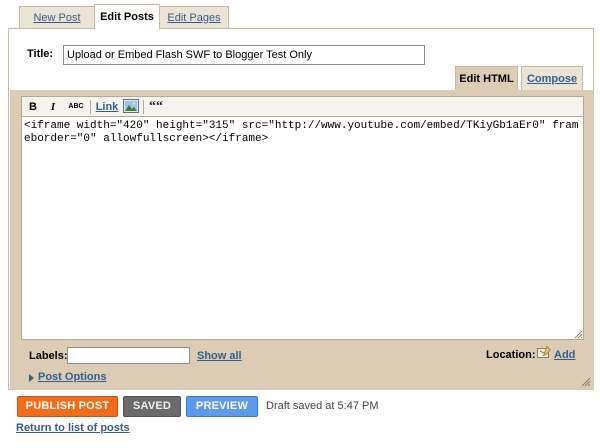 This screenshot has width=600, height=448. Describe the element at coordinates (302, 106) in the screenshot. I see `formatting-toolbar: B I ABC Link ““` at that location.